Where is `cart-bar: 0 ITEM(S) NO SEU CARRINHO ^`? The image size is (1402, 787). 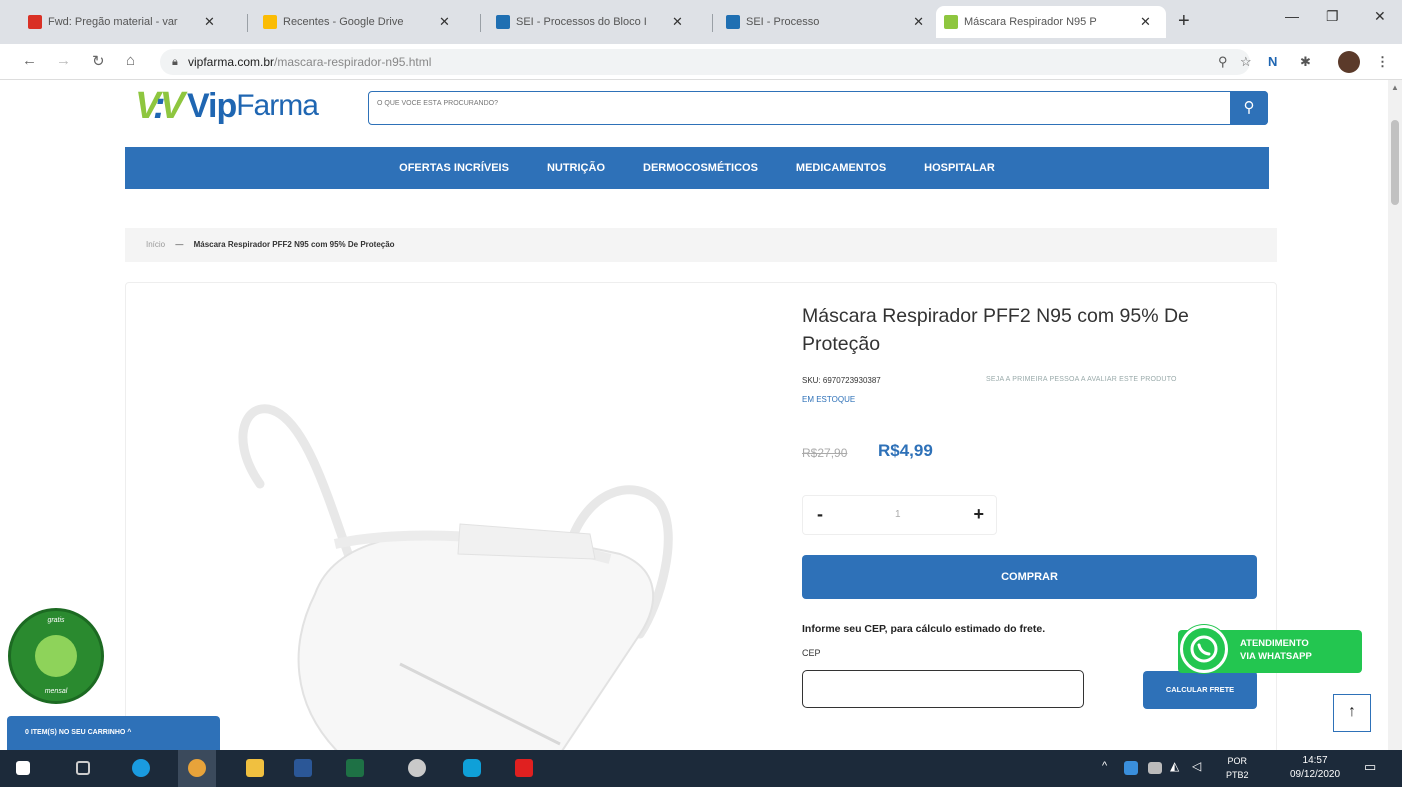 cart-bar: 0 ITEM(S) NO SEU CARRINHO ^ is located at coordinates (113, 733).